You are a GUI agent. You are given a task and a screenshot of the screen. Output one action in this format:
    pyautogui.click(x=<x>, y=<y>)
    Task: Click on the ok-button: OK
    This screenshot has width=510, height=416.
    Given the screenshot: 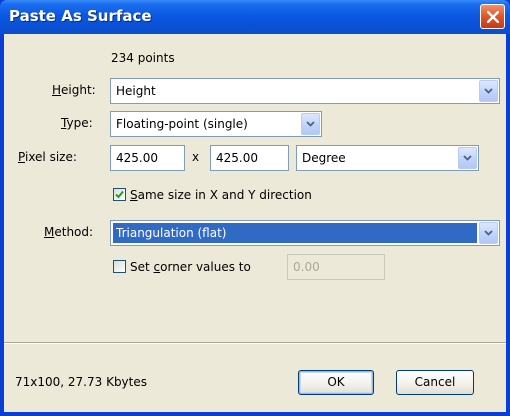 What is the action you would take?
    pyautogui.click(x=336, y=382)
    